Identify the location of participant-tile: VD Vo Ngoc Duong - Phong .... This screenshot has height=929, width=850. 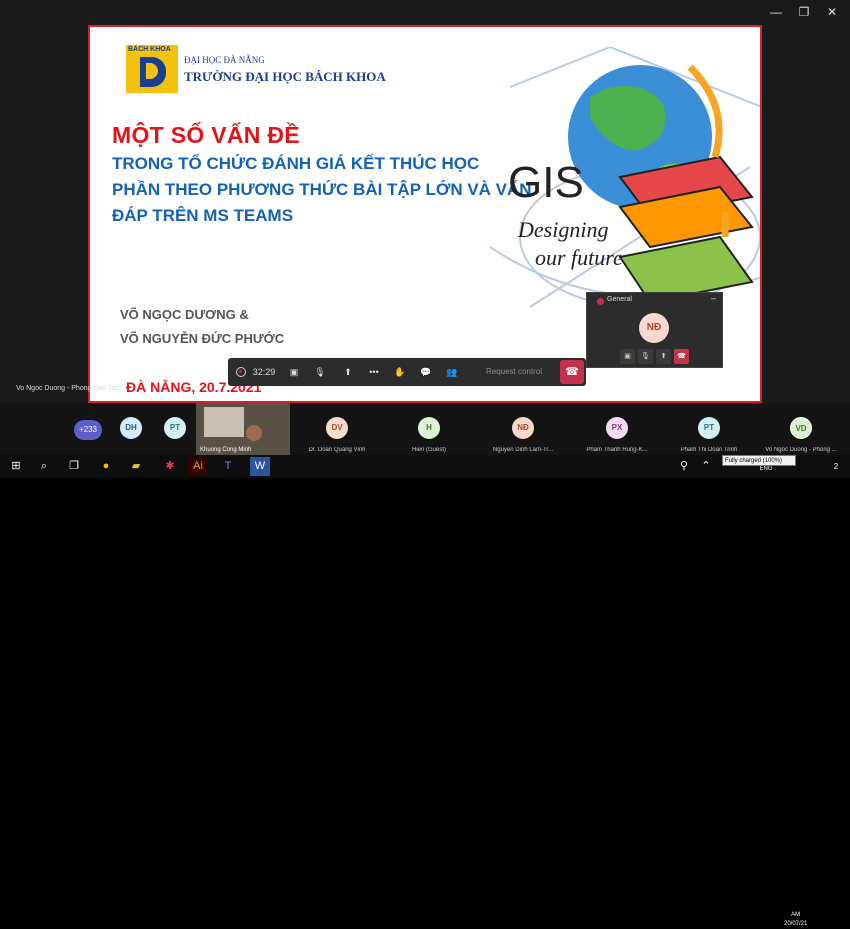
(801, 429).